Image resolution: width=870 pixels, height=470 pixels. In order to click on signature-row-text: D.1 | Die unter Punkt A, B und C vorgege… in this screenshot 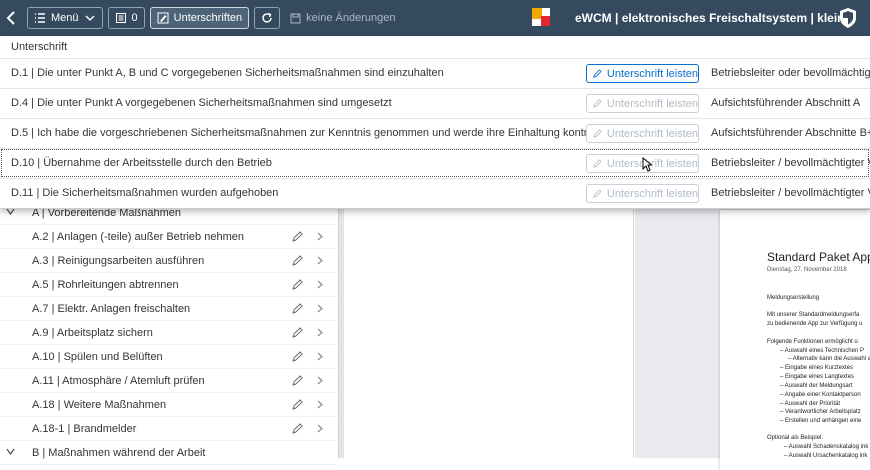, I will do `click(227, 73)`.